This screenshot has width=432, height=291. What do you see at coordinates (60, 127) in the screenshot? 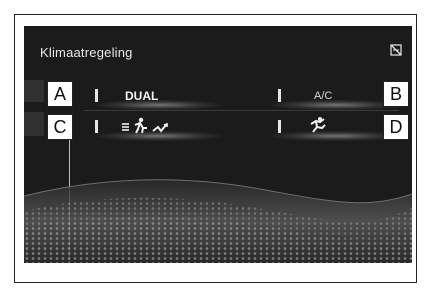
I see `callout-c: C` at bounding box center [60, 127].